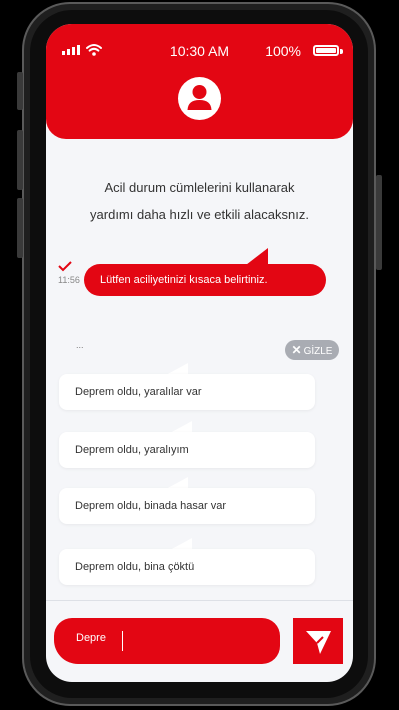 The width and height of the screenshot is (399, 710). Describe the element at coordinates (187, 392) in the screenshot. I see `suggestion-item: Deprem oldu, yaralılar var` at that location.